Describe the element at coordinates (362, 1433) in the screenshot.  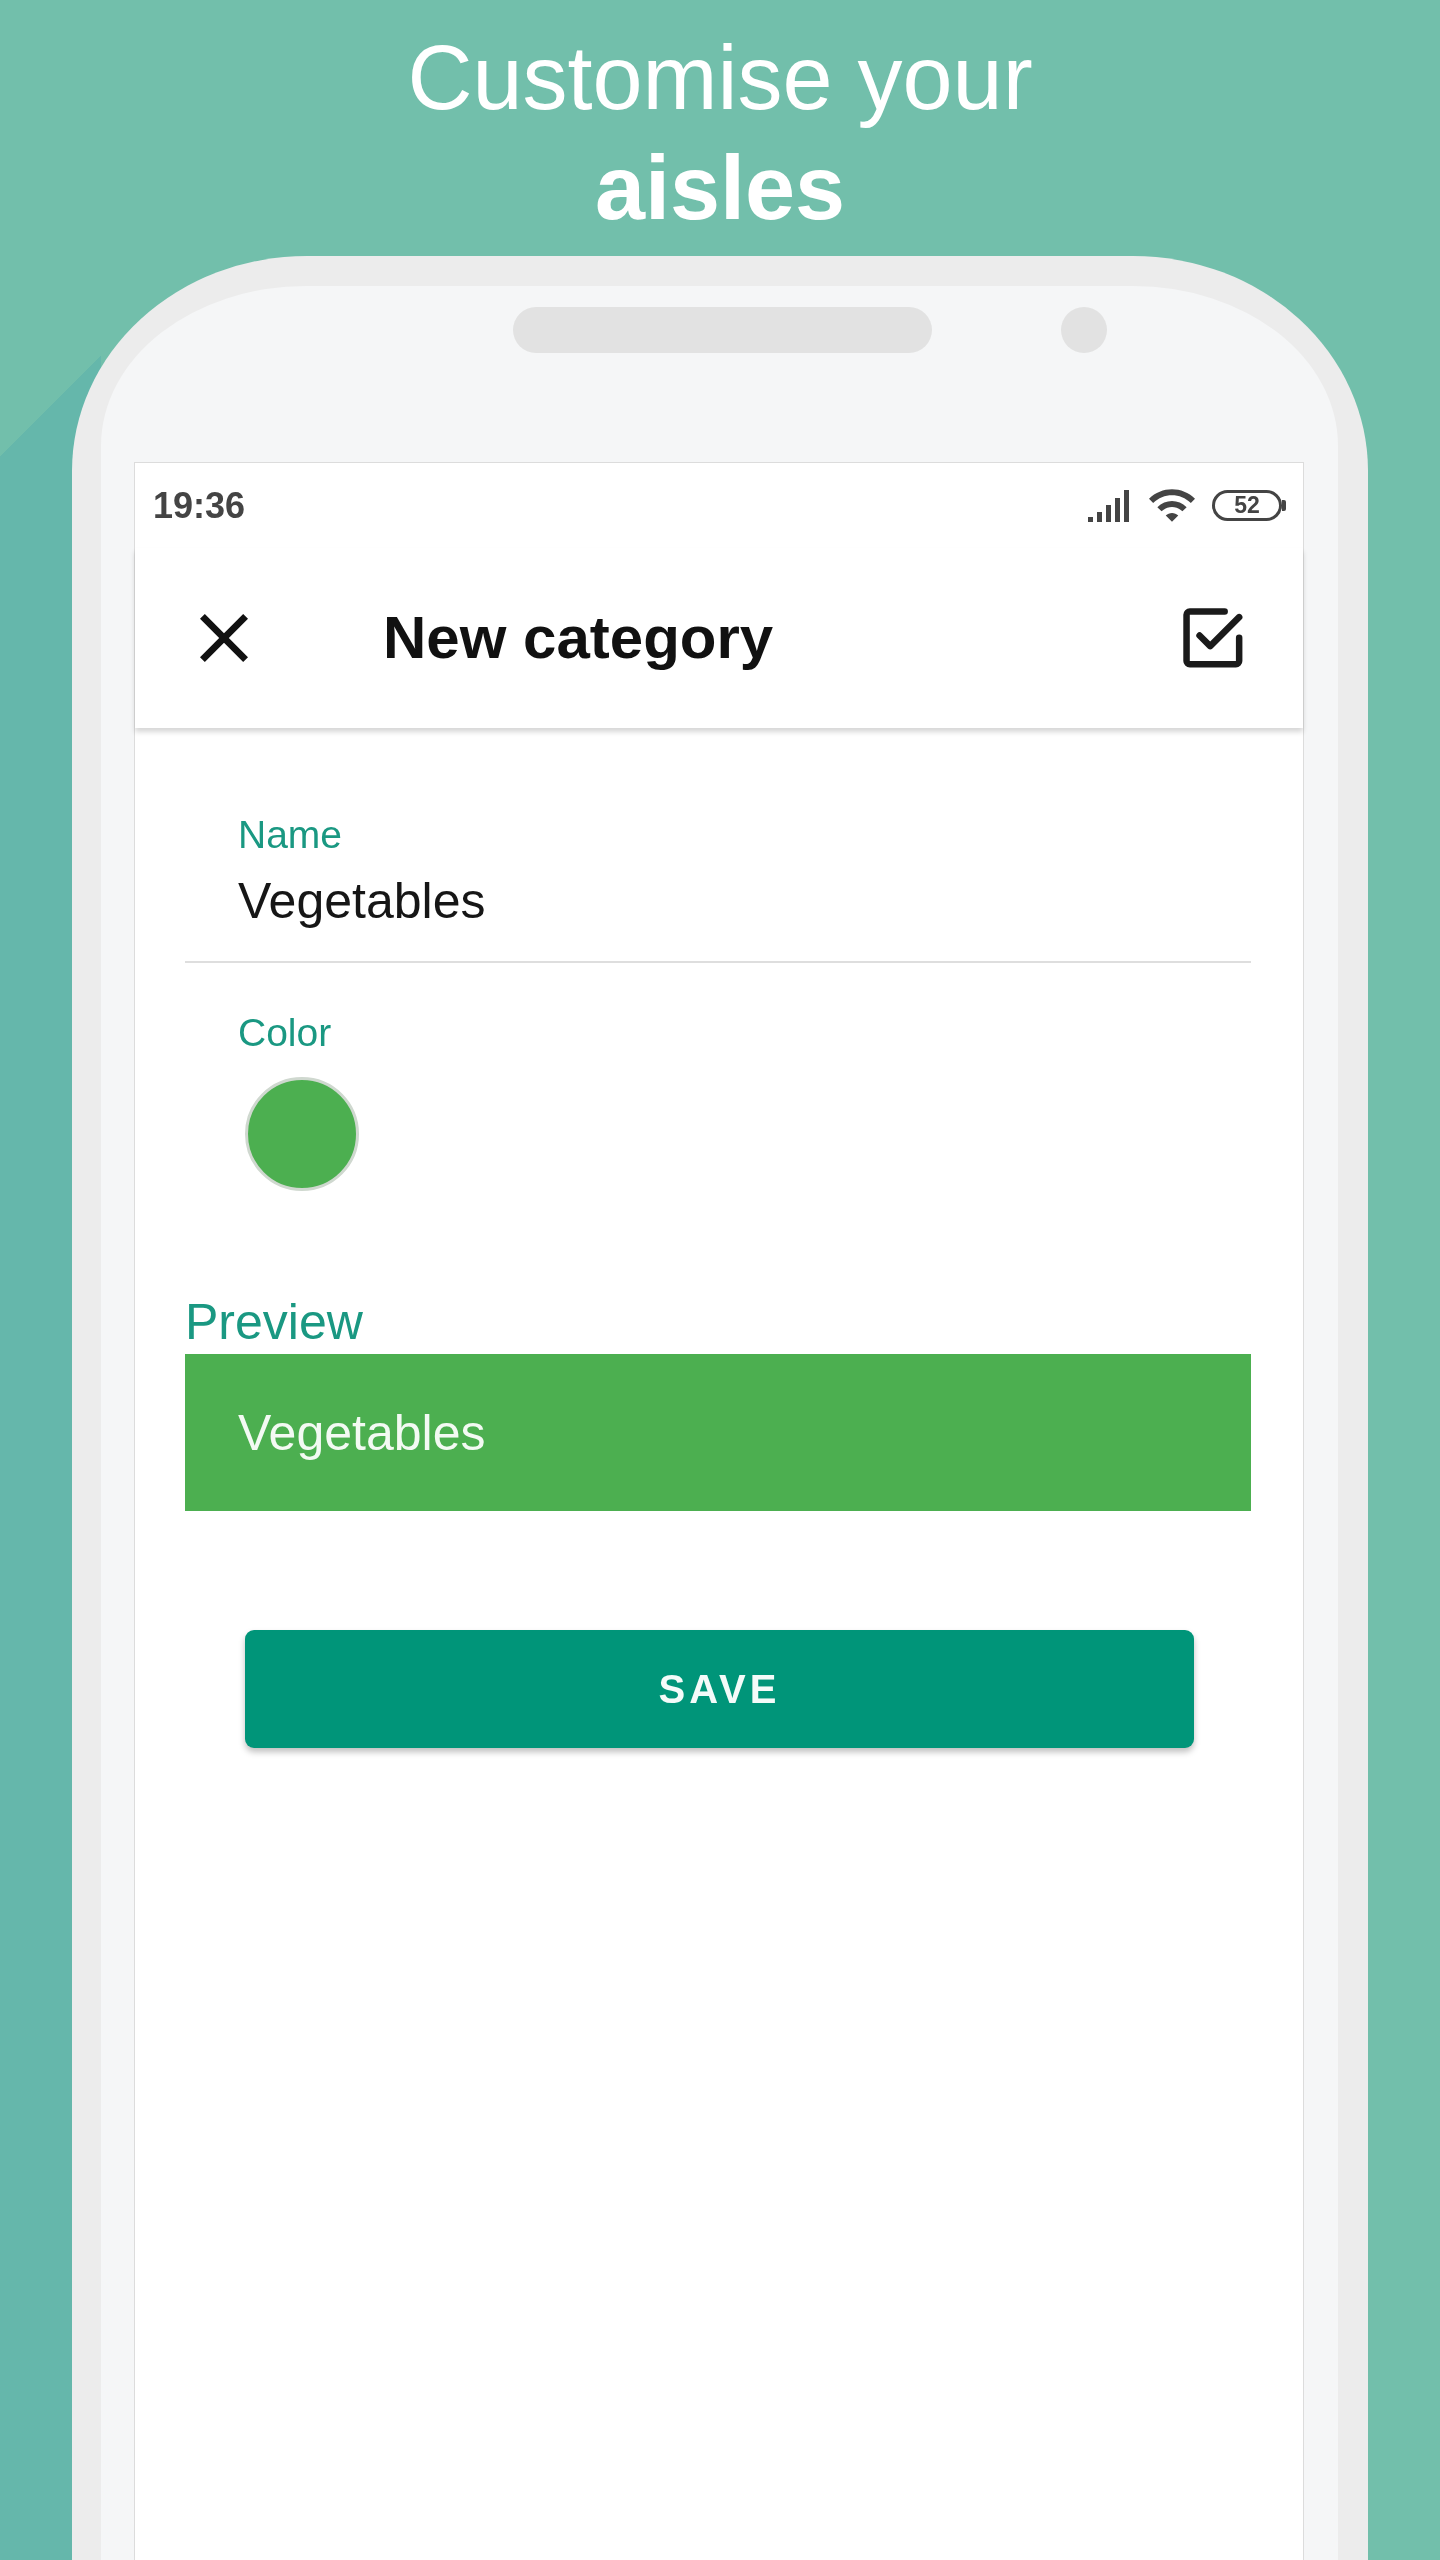
I see `preview-text: Vegetables` at that location.